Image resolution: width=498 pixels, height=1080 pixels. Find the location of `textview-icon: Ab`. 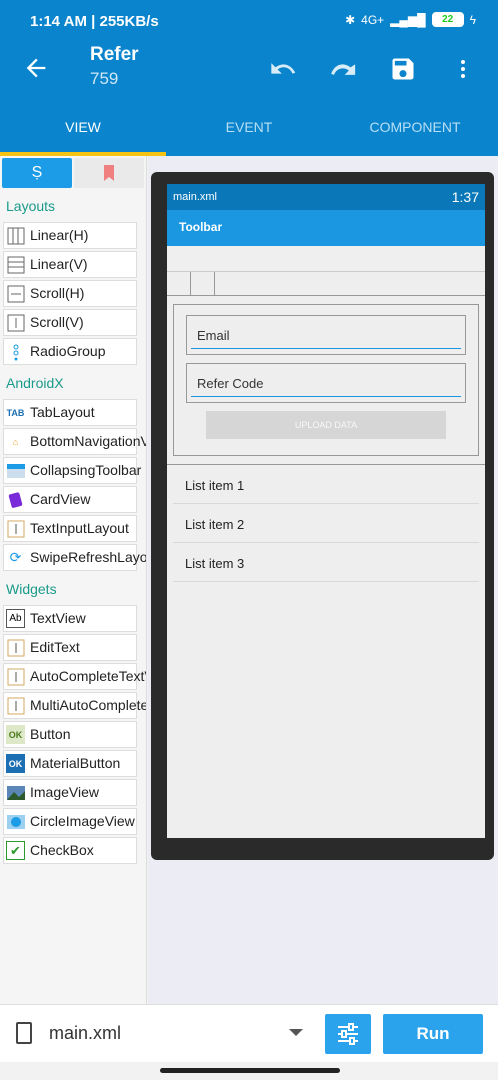

textview-icon: Ab is located at coordinates (15, 618).